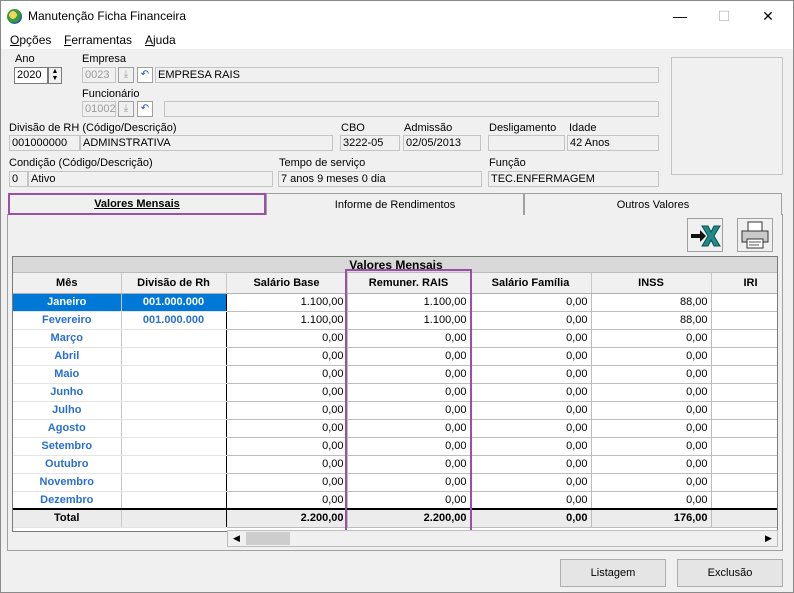 Image resolution: width=794 pixels, height=593 pixels. What do you see at coordinates (67, 392) in the screenshot?
I see `cell-mes: Junho` at bounding box center [67, 392].